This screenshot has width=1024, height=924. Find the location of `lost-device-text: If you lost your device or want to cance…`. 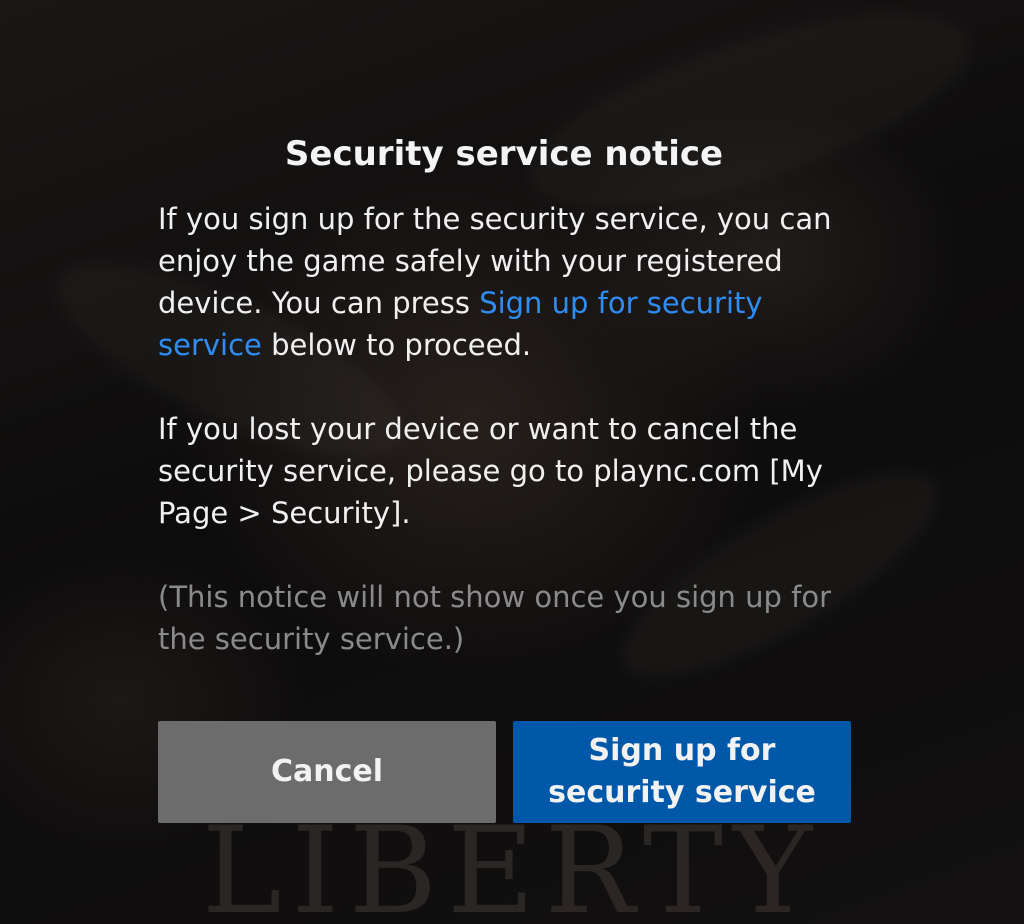

lost-device-text: If you lost your device or want to cance… is located at coordinates (490, 471).